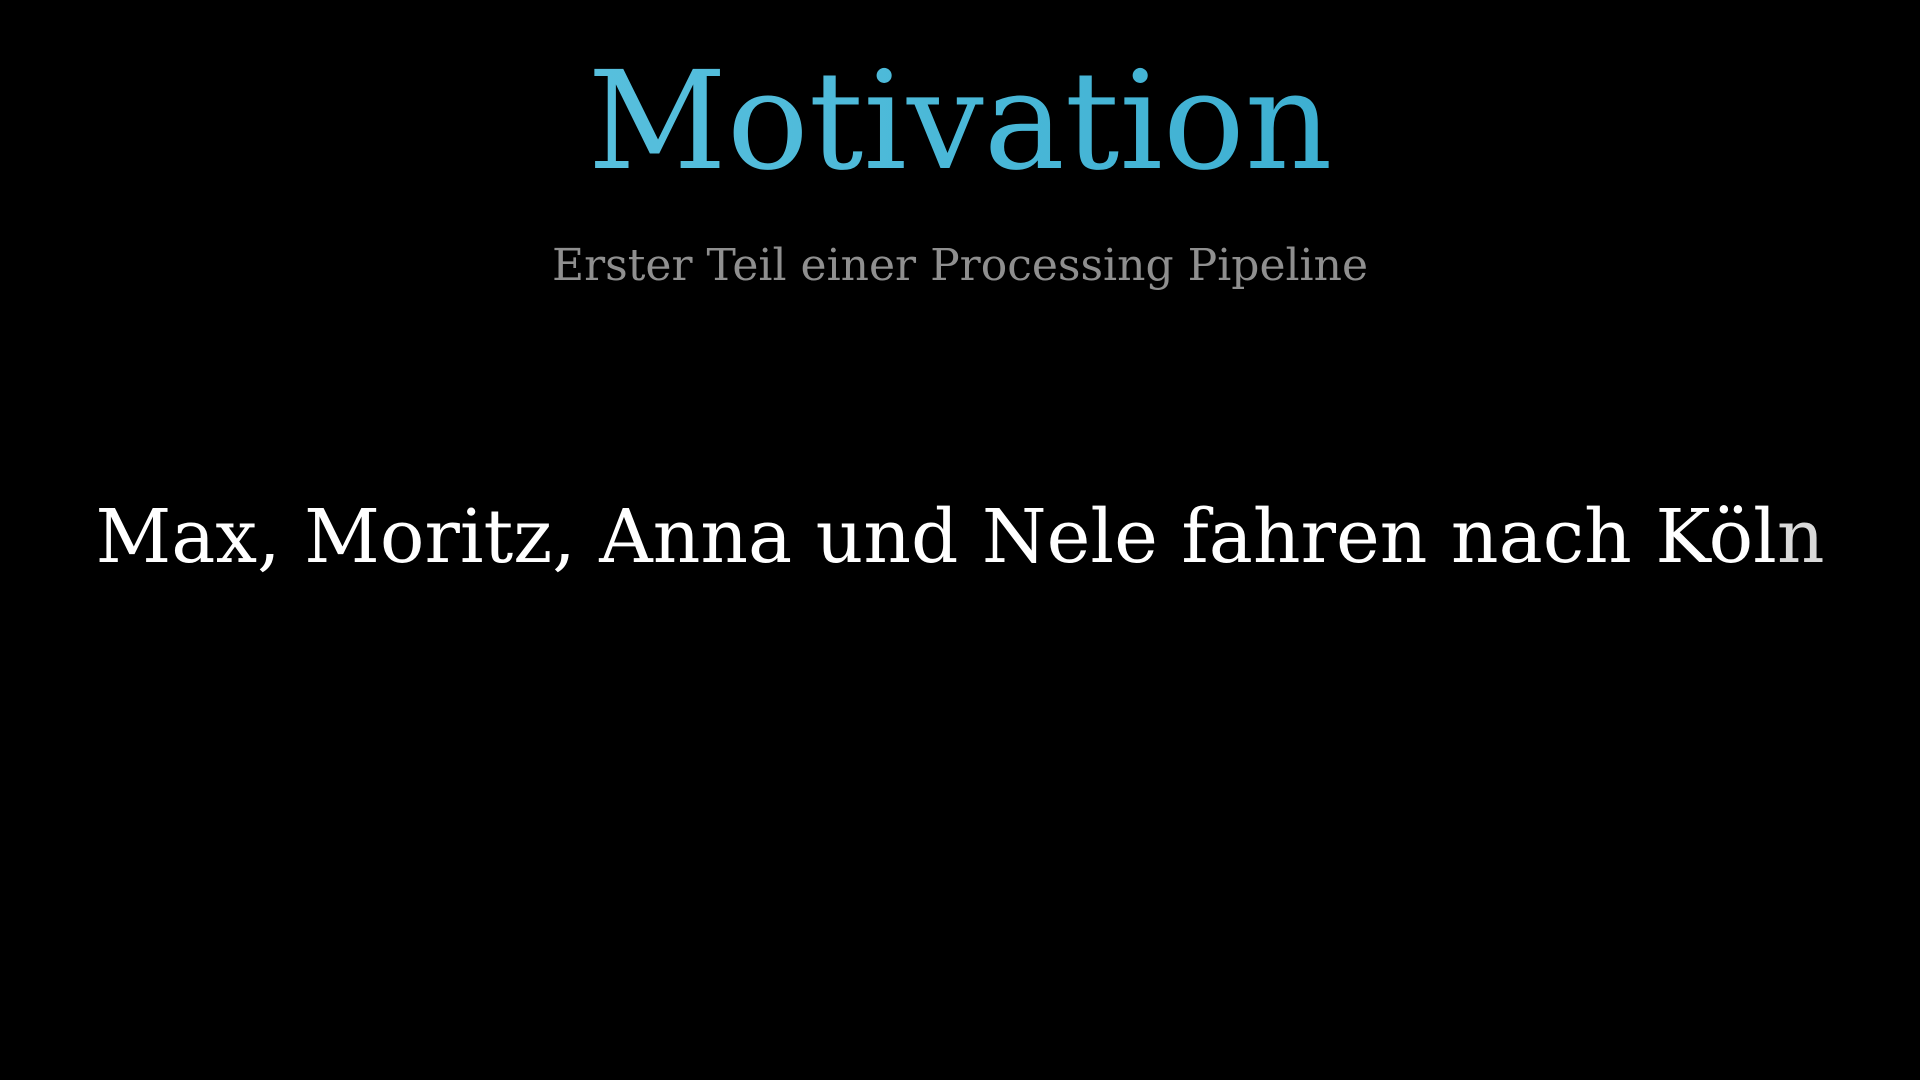  Describe the element at coordinates (960, 122) in the screenshot. I see `slide-title: Motivation` at that location.